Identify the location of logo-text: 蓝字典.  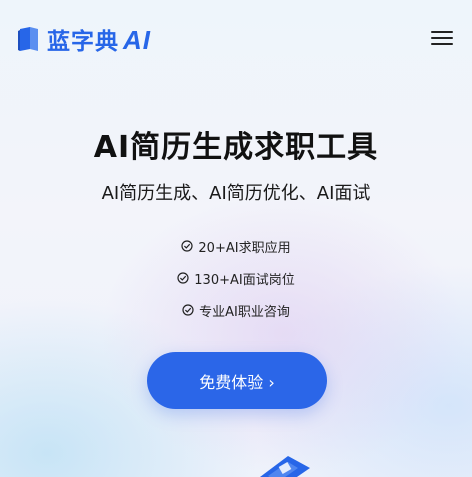
(83, 42).